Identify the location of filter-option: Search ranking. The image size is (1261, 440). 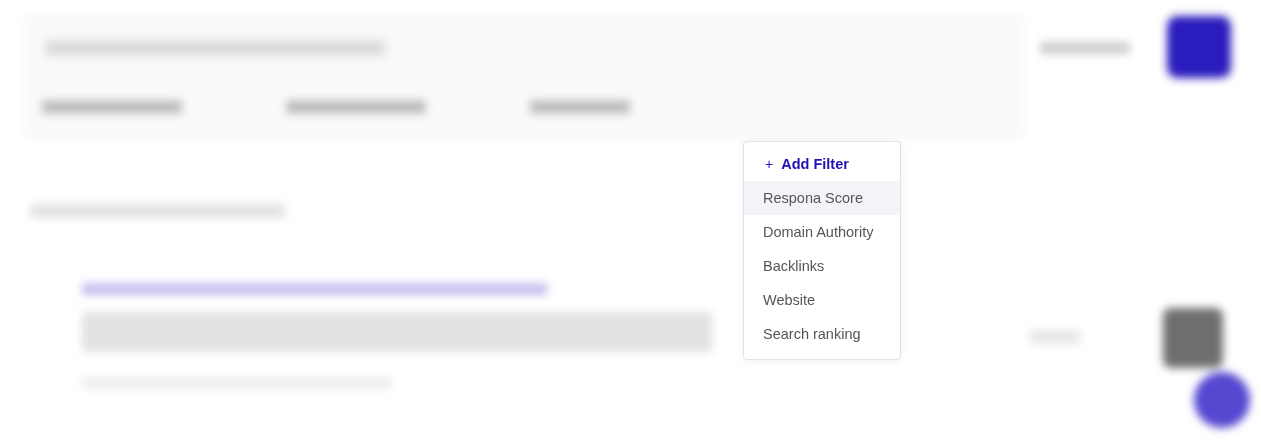
(822, 334).